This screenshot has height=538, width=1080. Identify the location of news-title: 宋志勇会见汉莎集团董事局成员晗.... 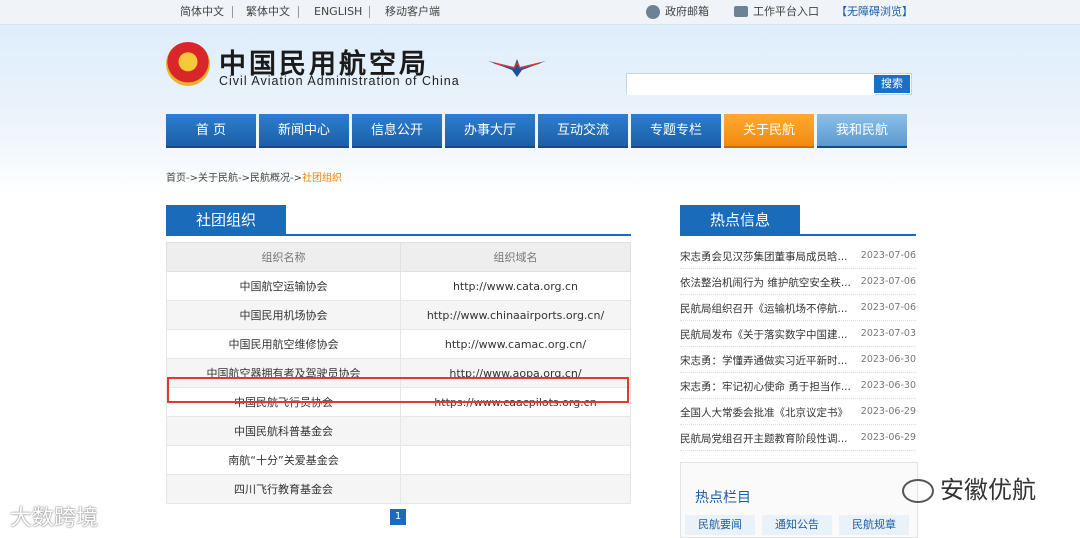
(766, 256).